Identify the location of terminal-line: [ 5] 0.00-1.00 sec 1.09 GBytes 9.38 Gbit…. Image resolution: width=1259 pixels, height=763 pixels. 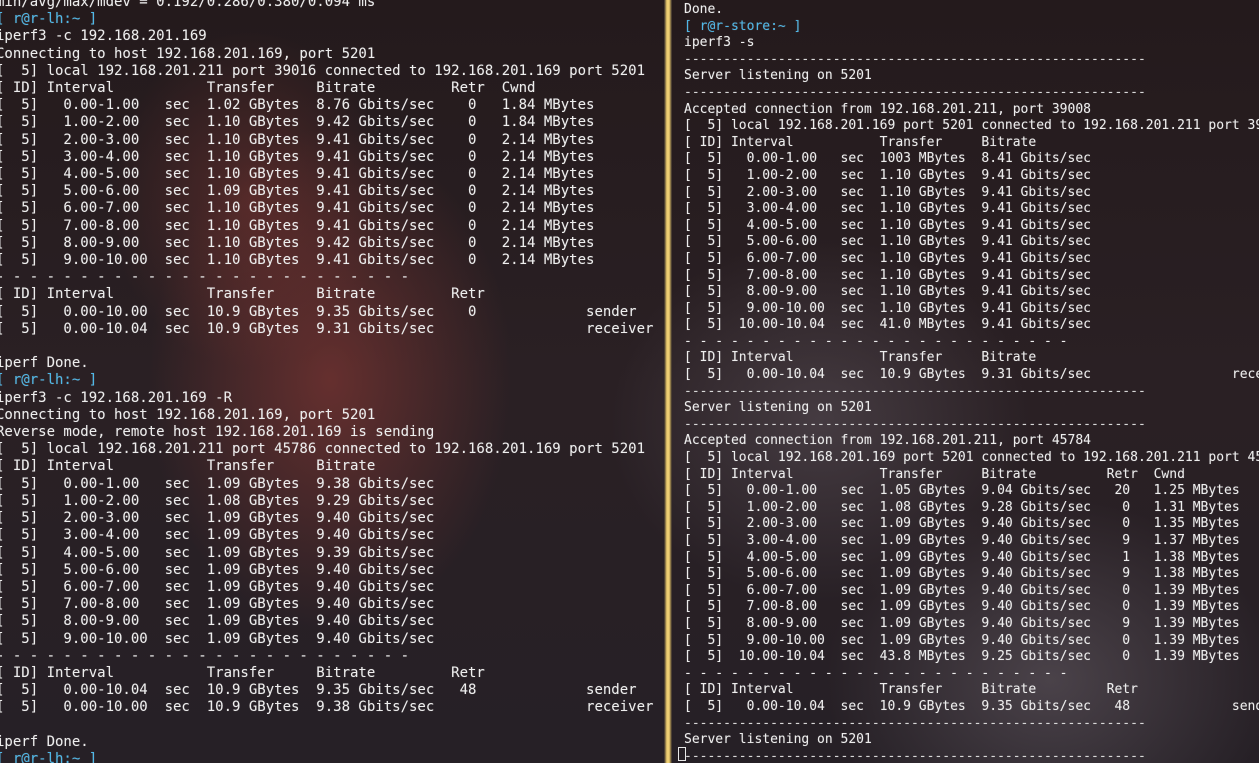
(217, 483).